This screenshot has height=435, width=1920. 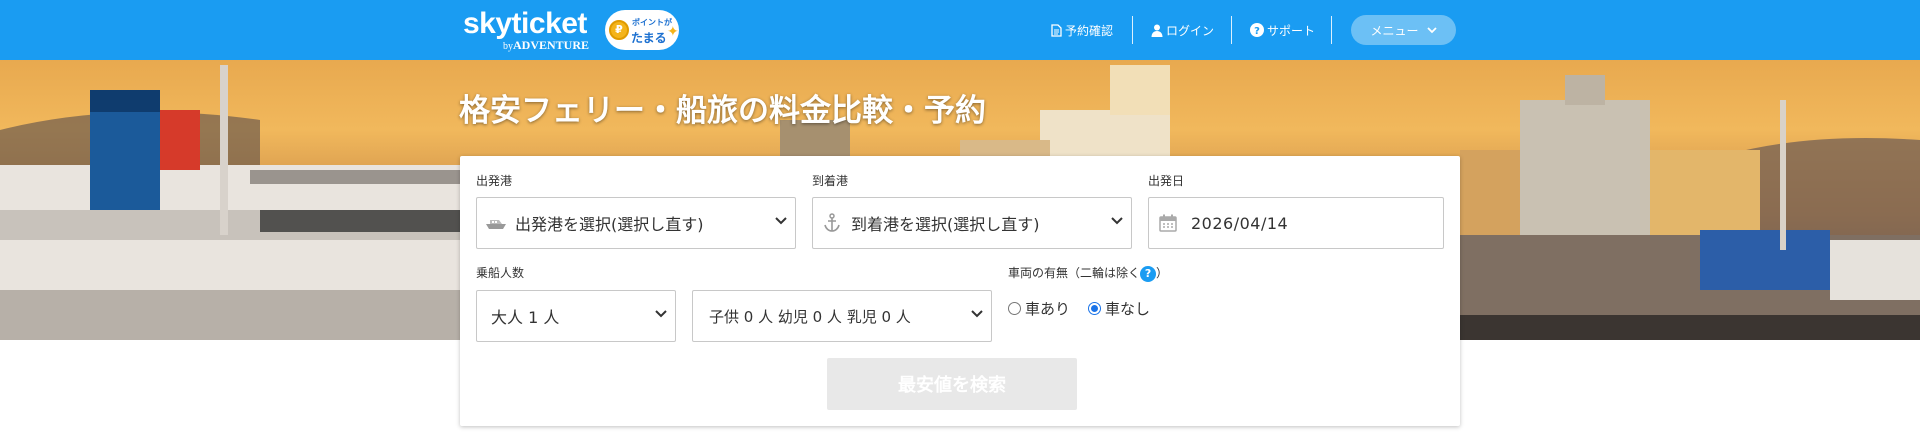 What do you see at coordinates (649, 38) in the screenshot?
I see `points-title: たまる` at bounding box center [649, 38].